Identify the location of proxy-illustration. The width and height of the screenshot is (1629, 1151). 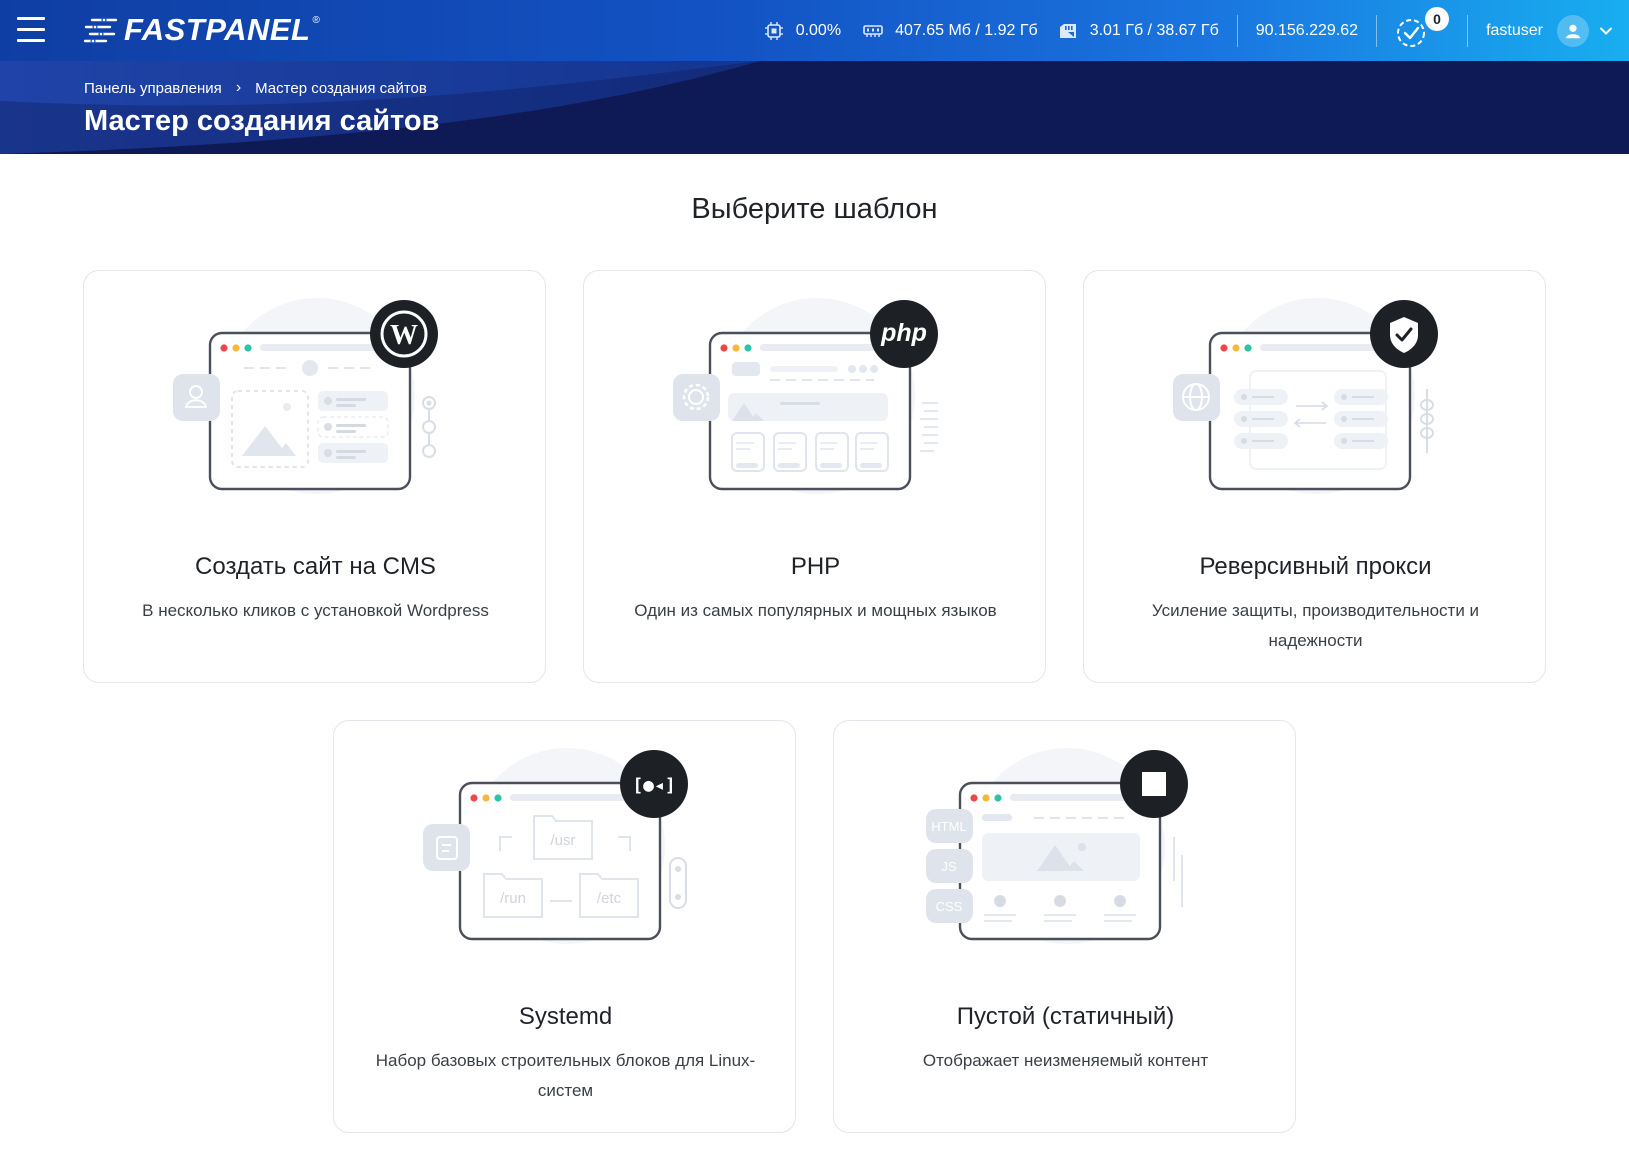
(1305, 396).